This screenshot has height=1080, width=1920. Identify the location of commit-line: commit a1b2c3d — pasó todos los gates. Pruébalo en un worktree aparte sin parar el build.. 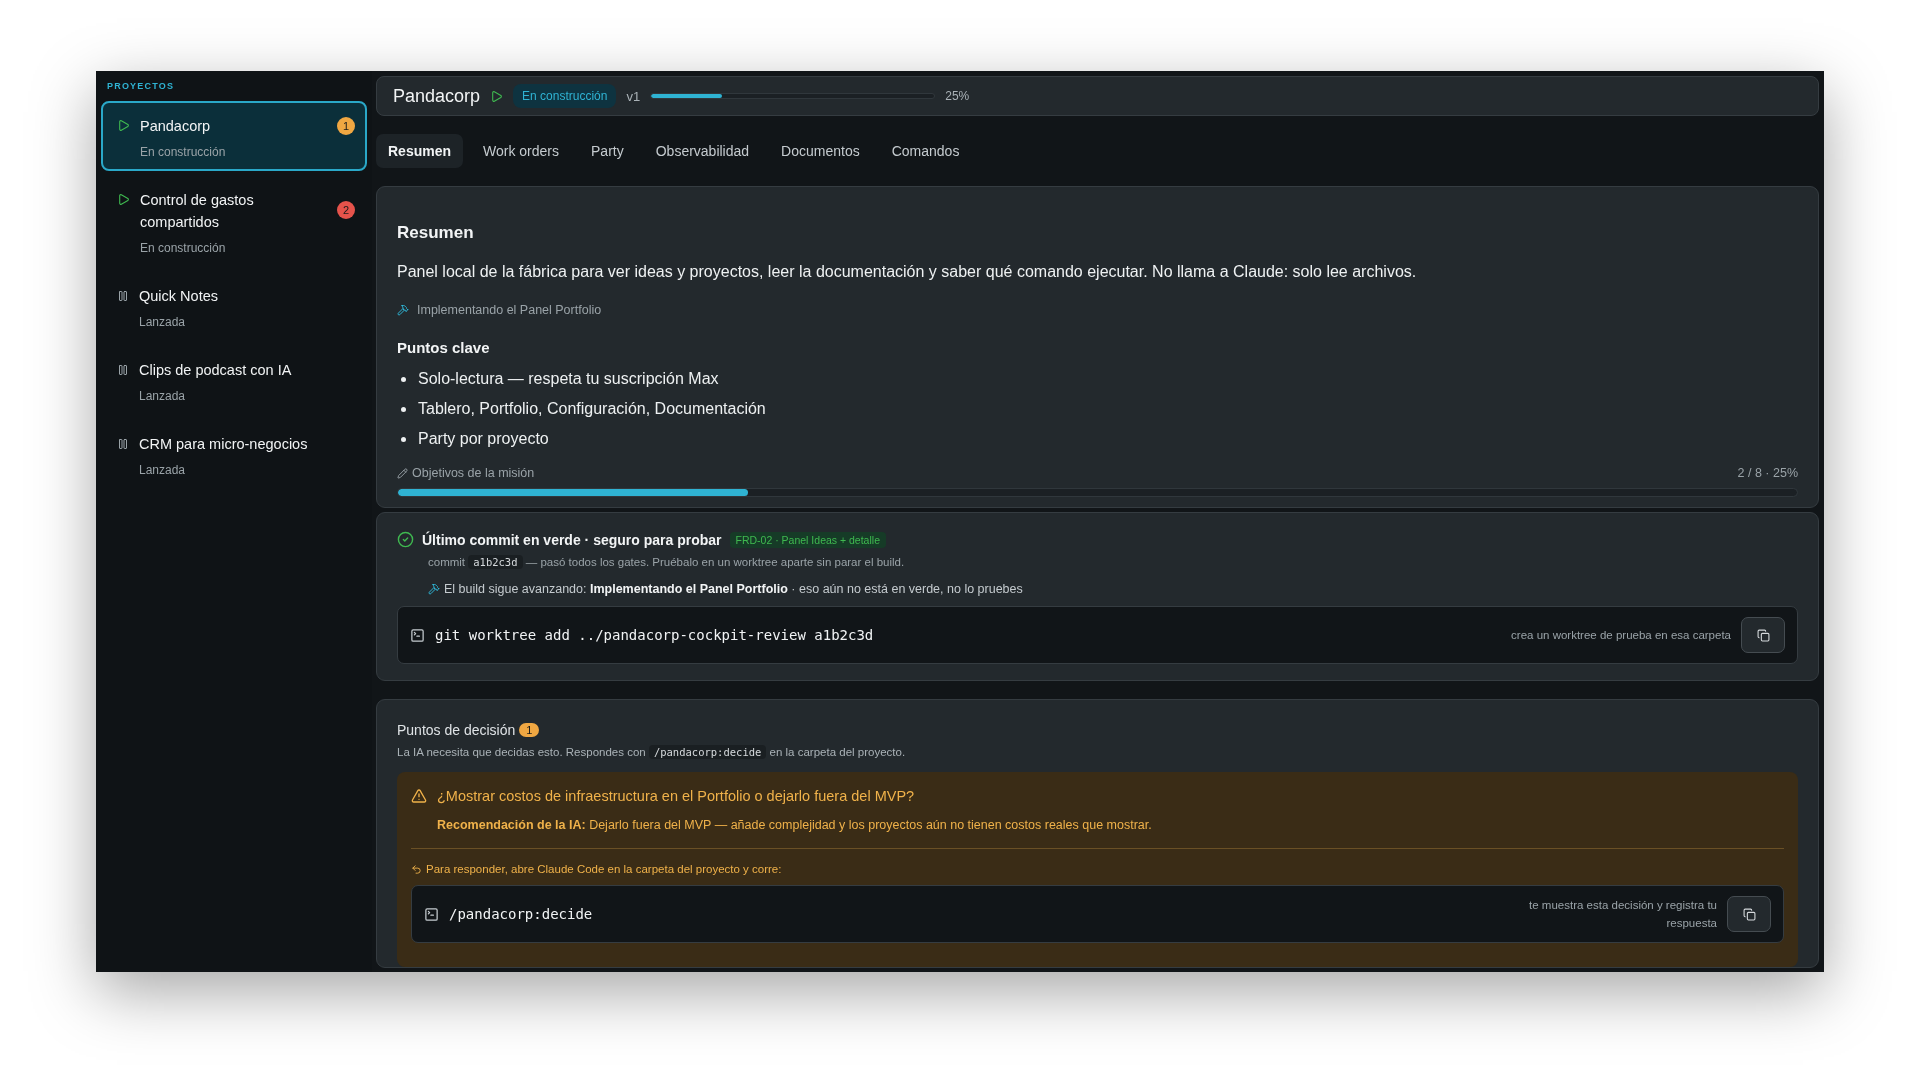
(667, 562).